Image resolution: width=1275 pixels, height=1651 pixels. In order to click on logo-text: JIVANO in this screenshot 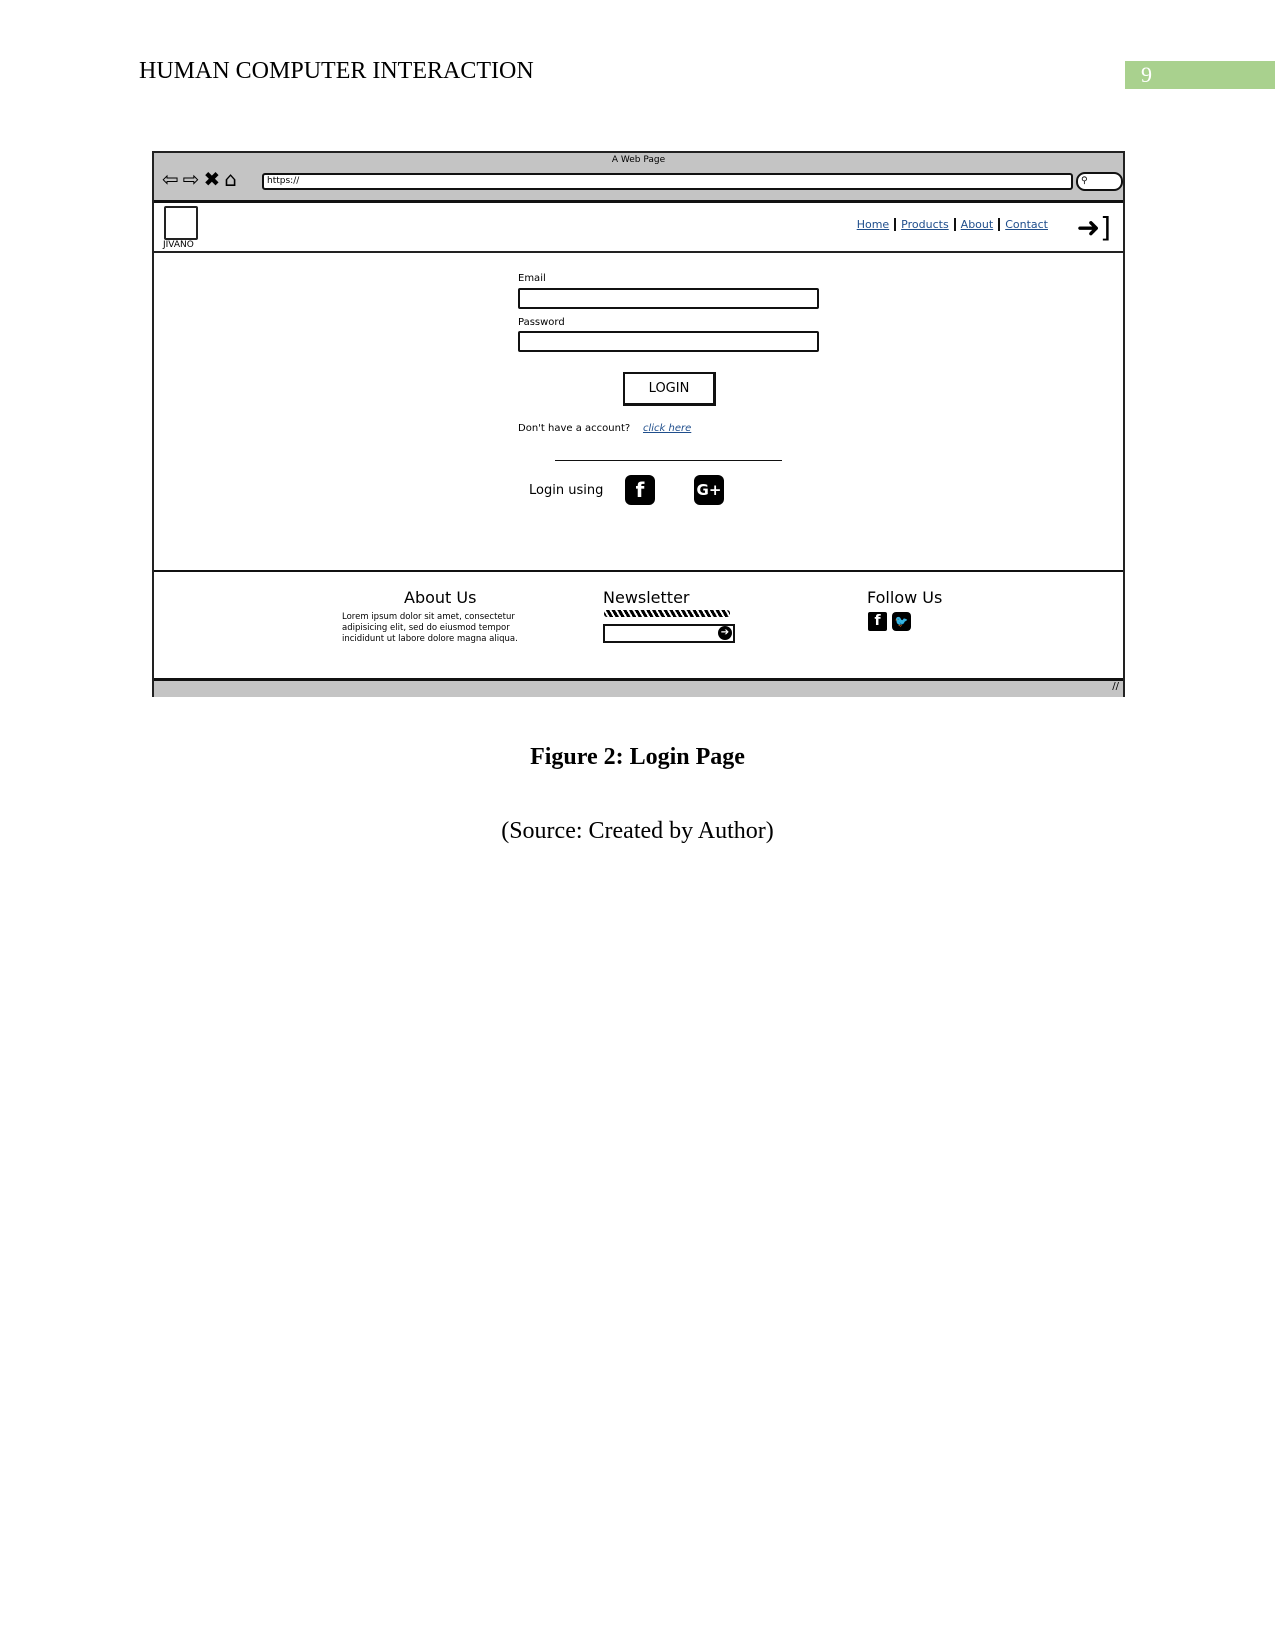, I will do `click(178, 245)`.